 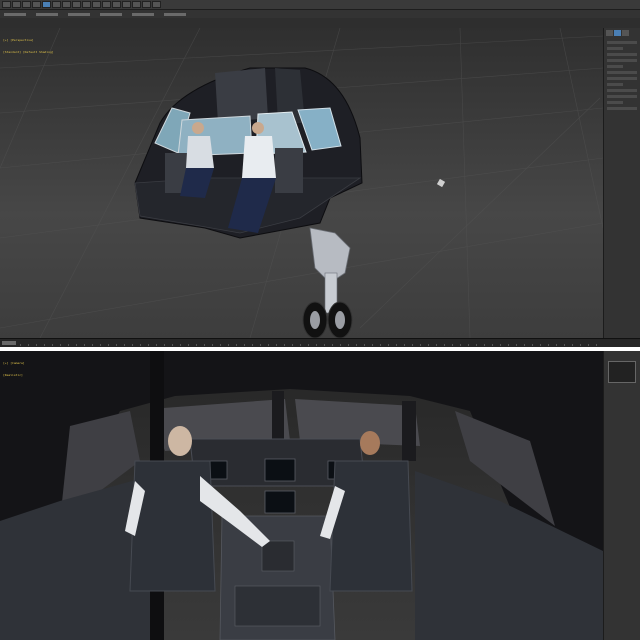 What do you see at coordinates (96, 4) in the screenshot?
I see `mirror-icon` at bounding box center [96, 4].